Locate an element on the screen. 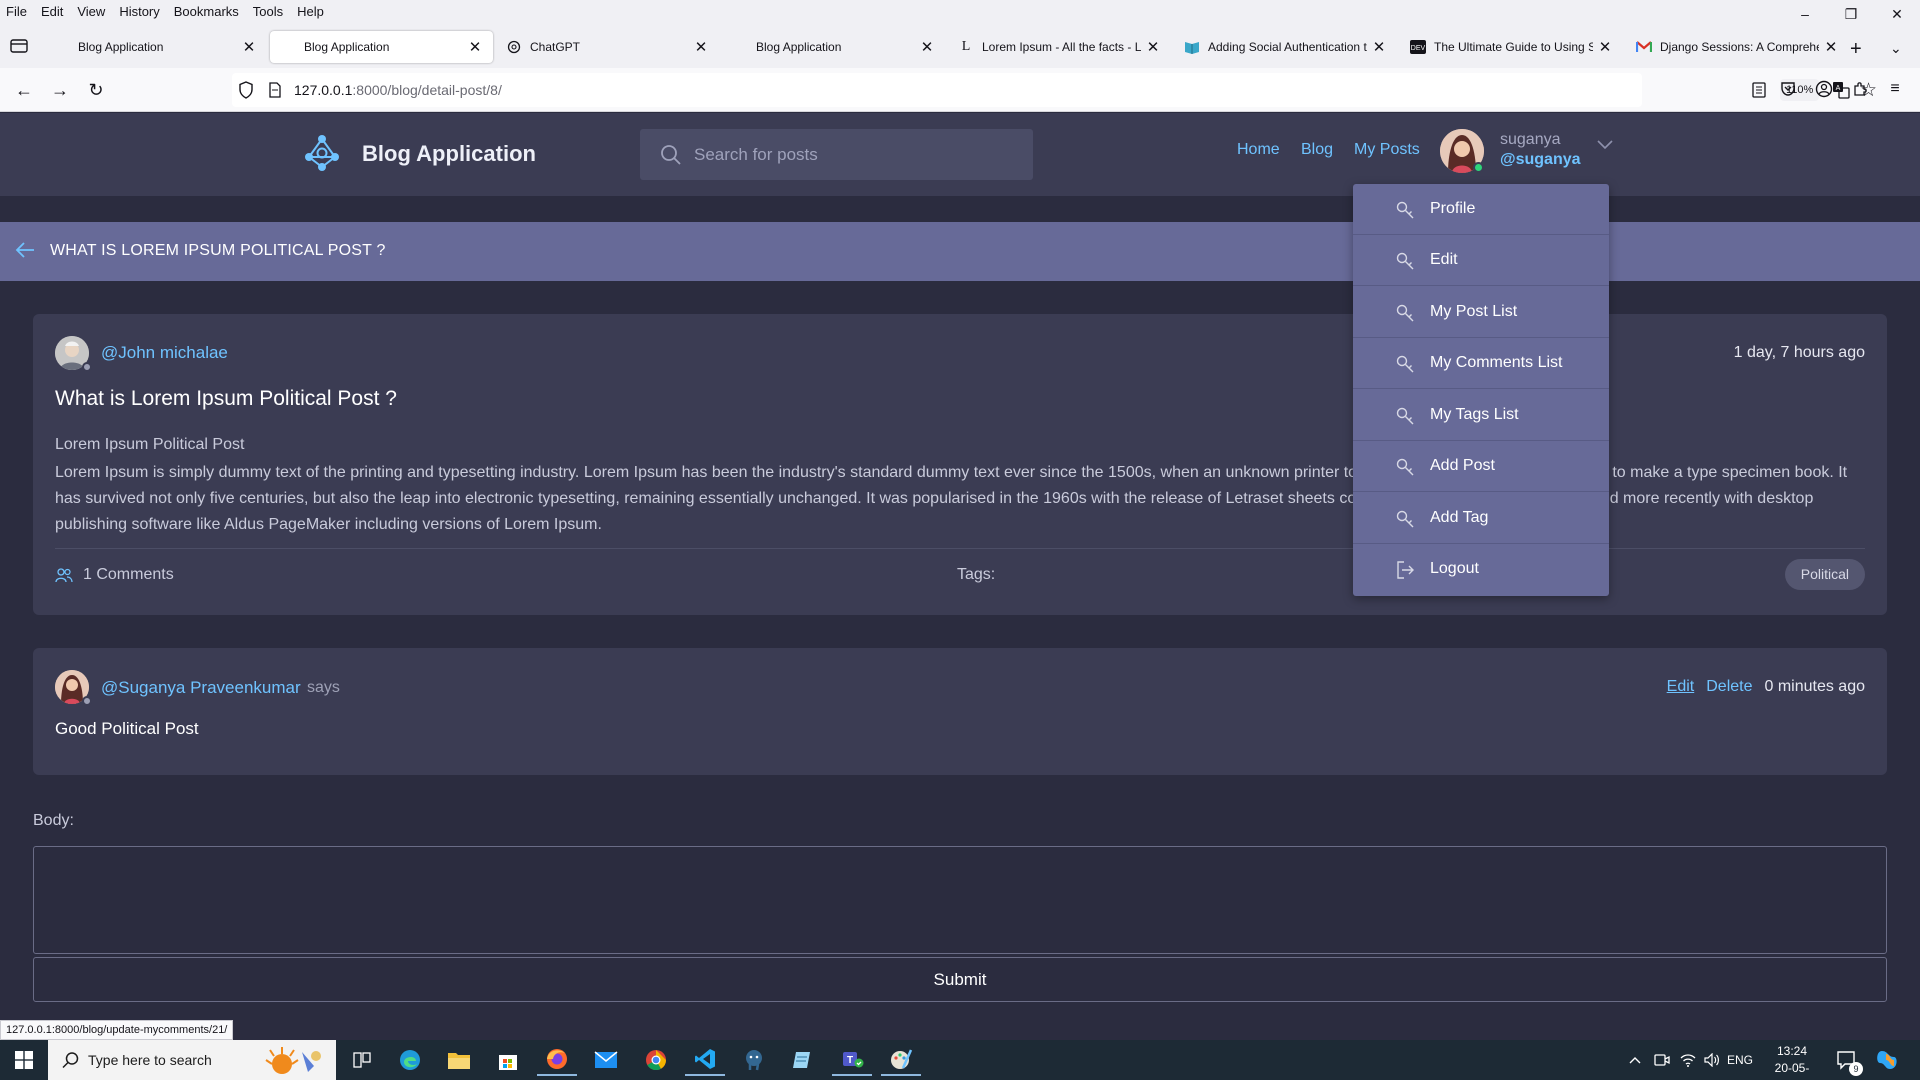  firefox-icon is located at coordinates (557, 1060).